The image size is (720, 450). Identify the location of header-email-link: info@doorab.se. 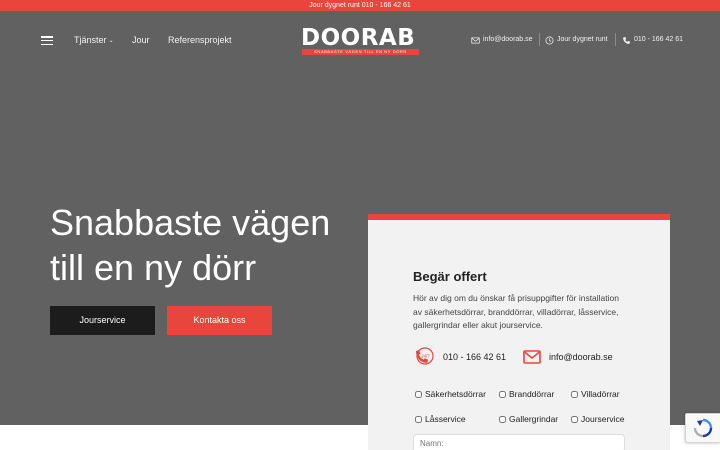
(502, 40).